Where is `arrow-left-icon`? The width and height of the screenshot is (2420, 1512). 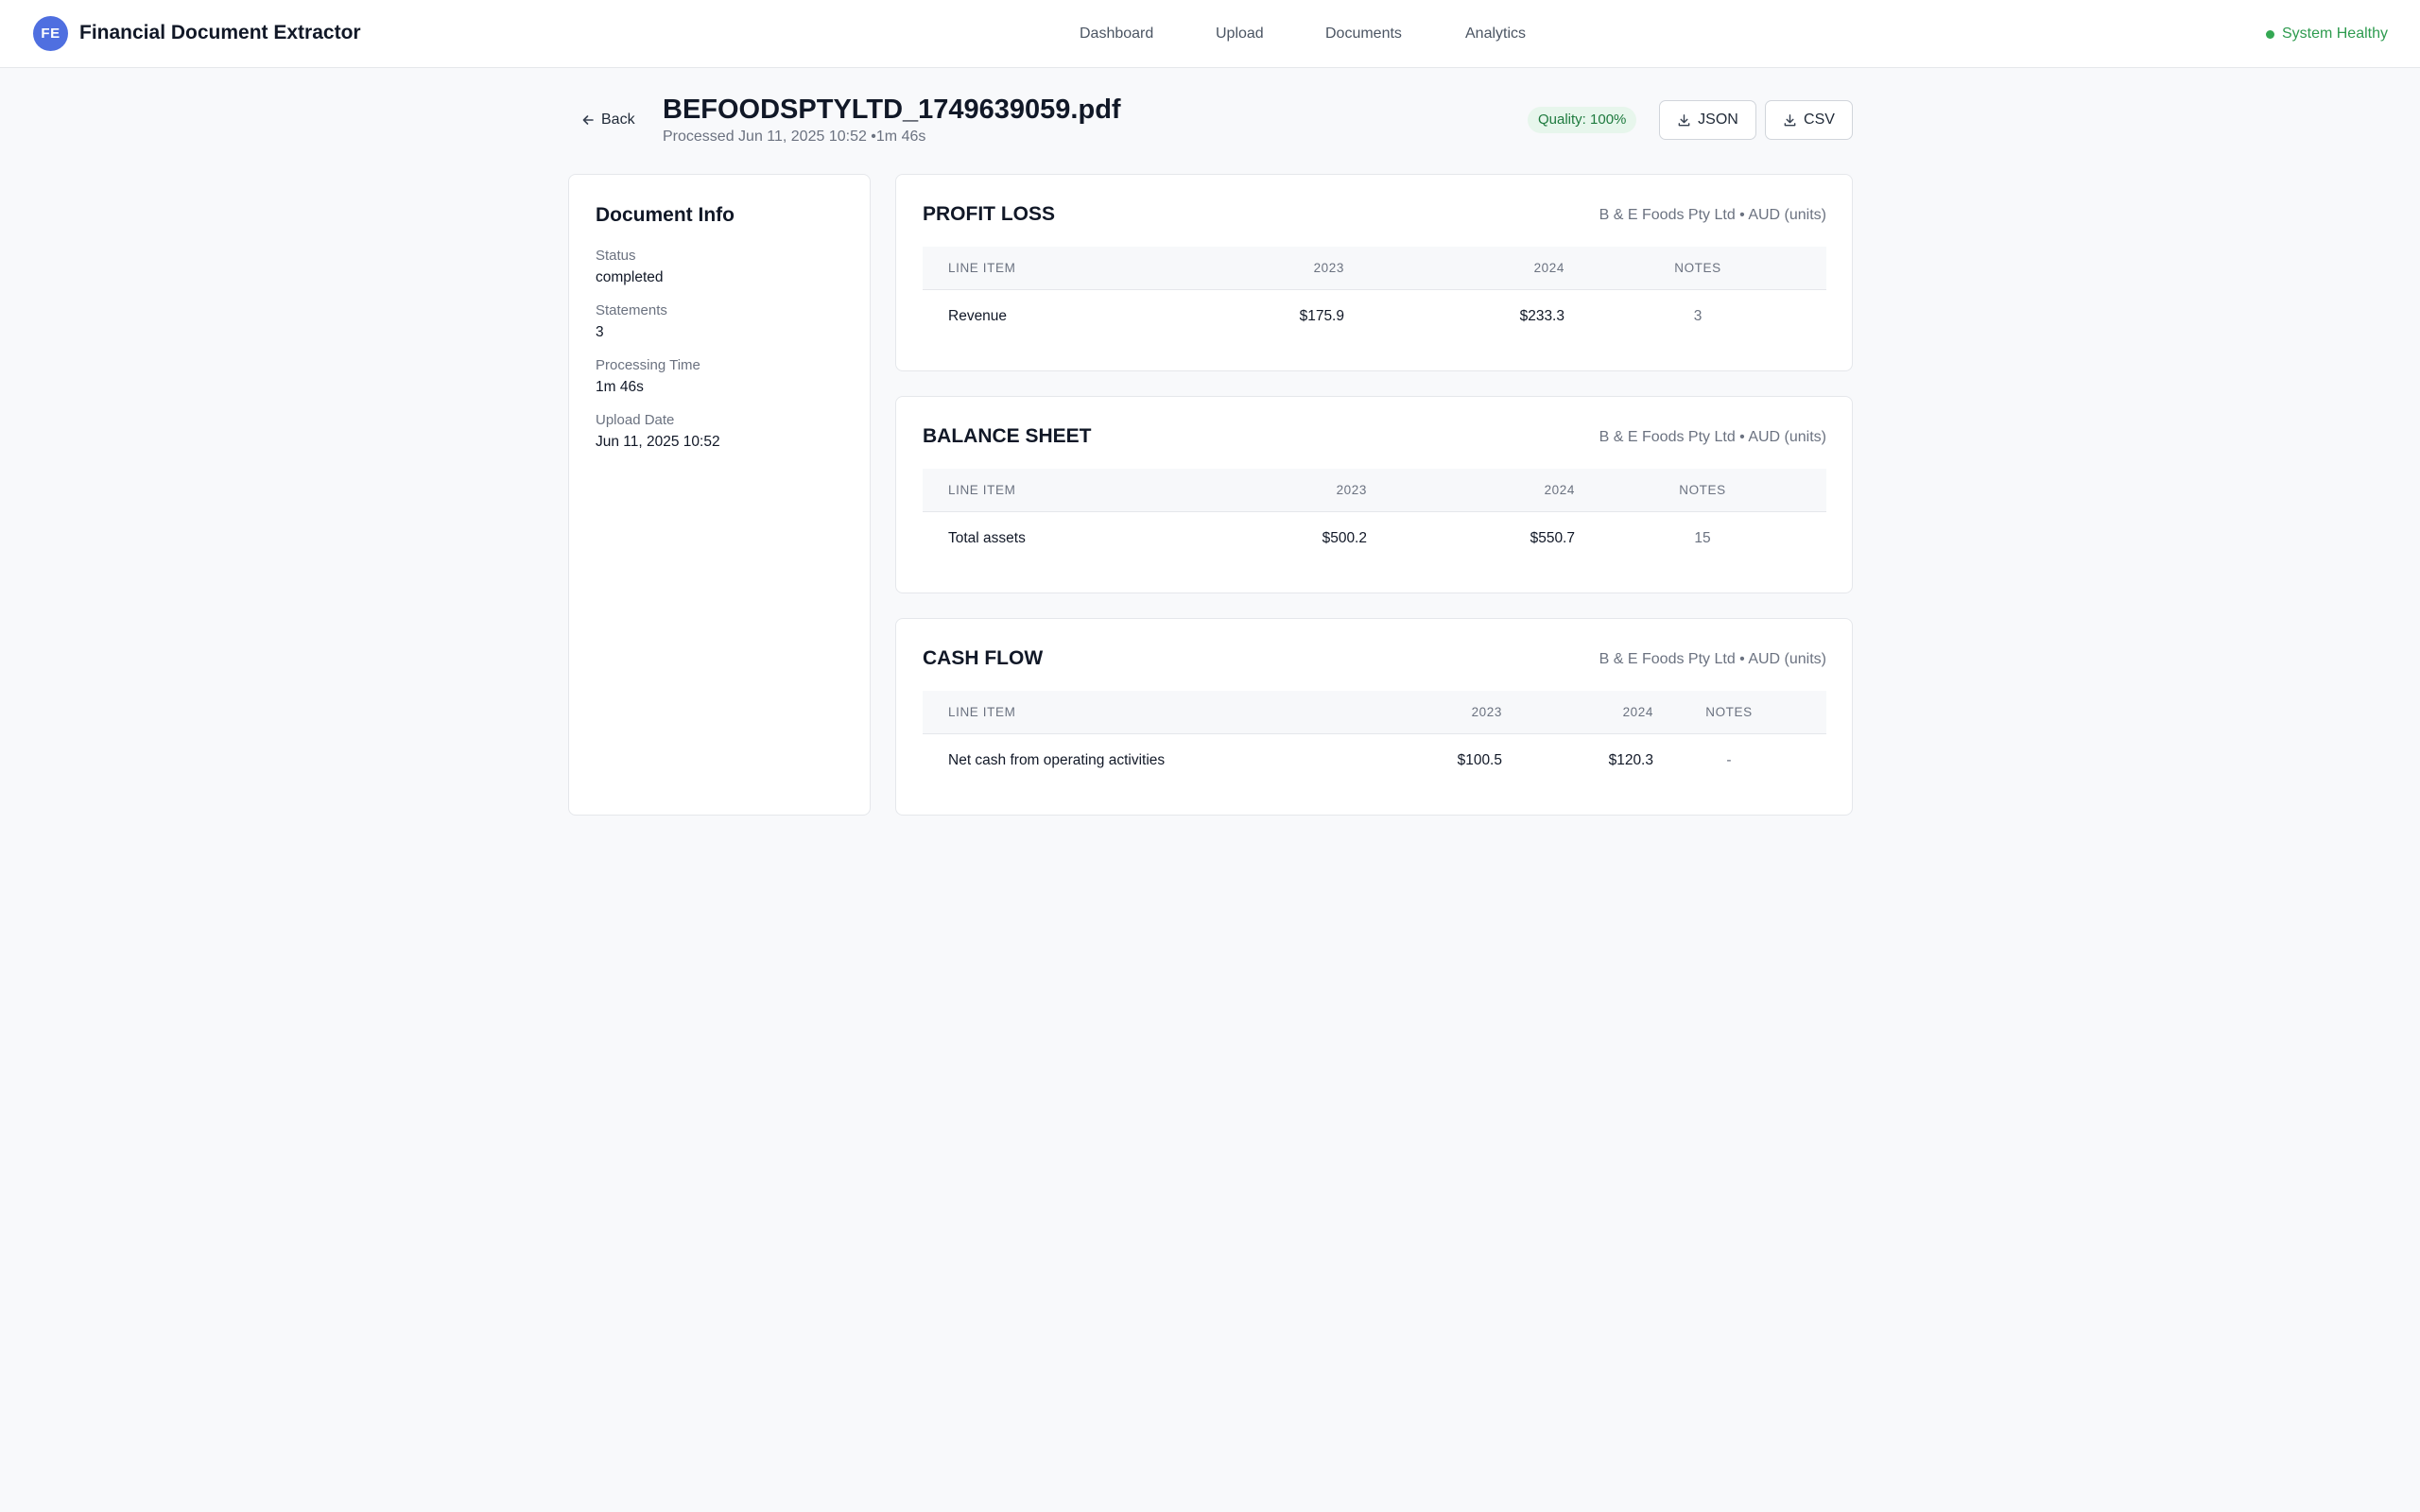 arrow-left-icon is located at coordinates (588, 120).